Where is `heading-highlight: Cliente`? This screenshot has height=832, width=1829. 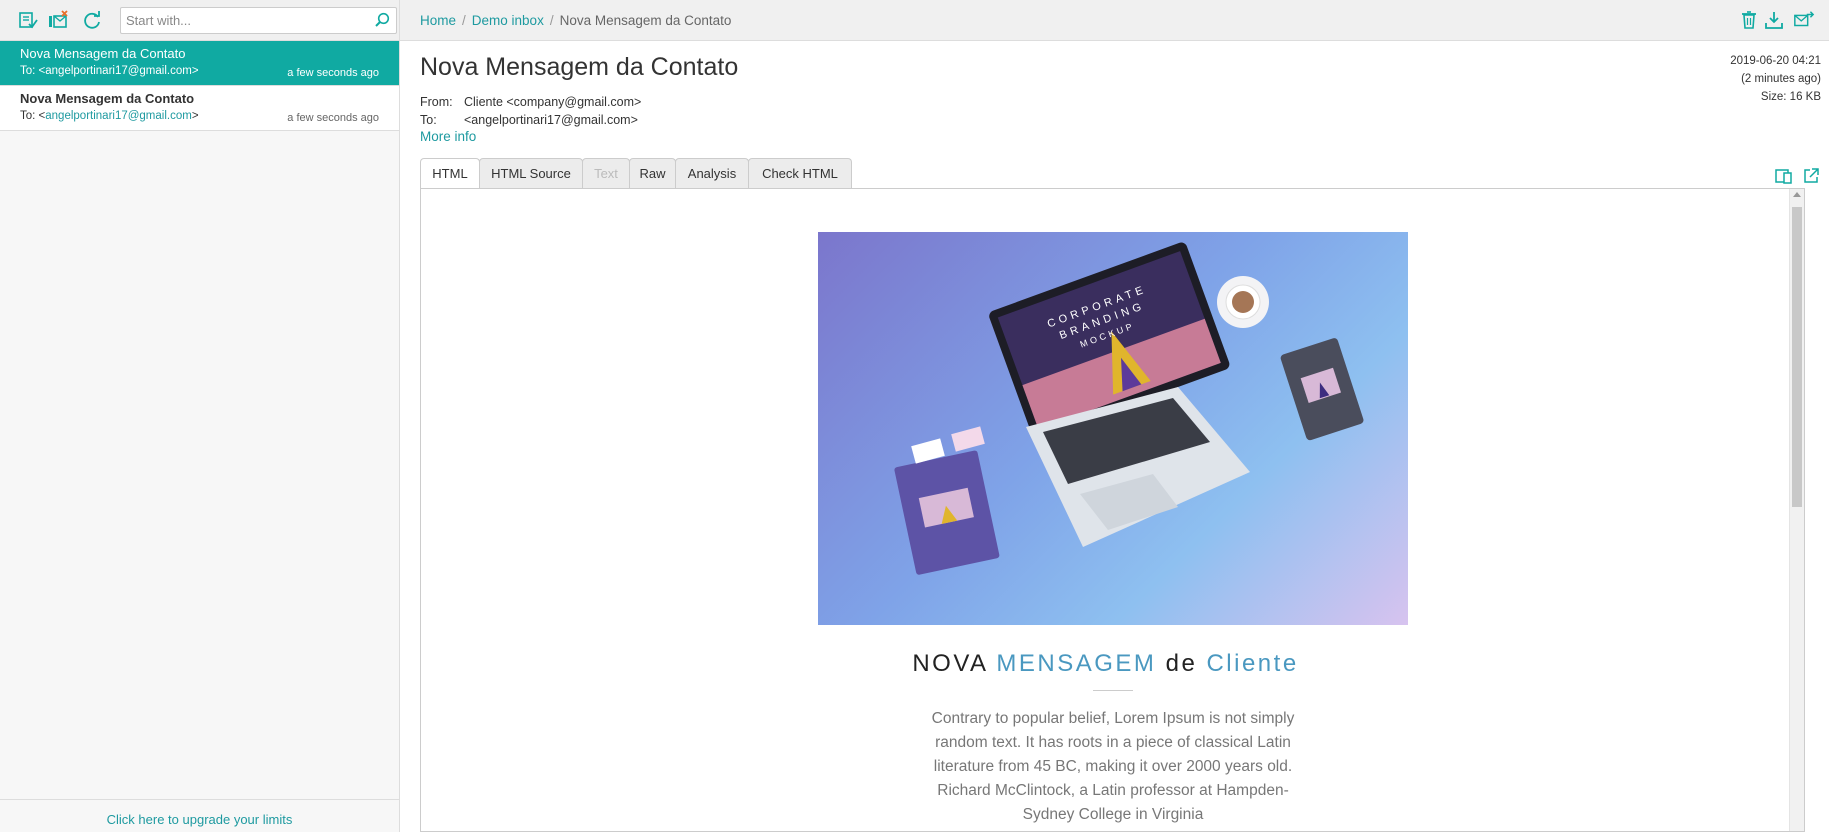
heading-highlight: Cliente is located at coordinates (1252, 663).